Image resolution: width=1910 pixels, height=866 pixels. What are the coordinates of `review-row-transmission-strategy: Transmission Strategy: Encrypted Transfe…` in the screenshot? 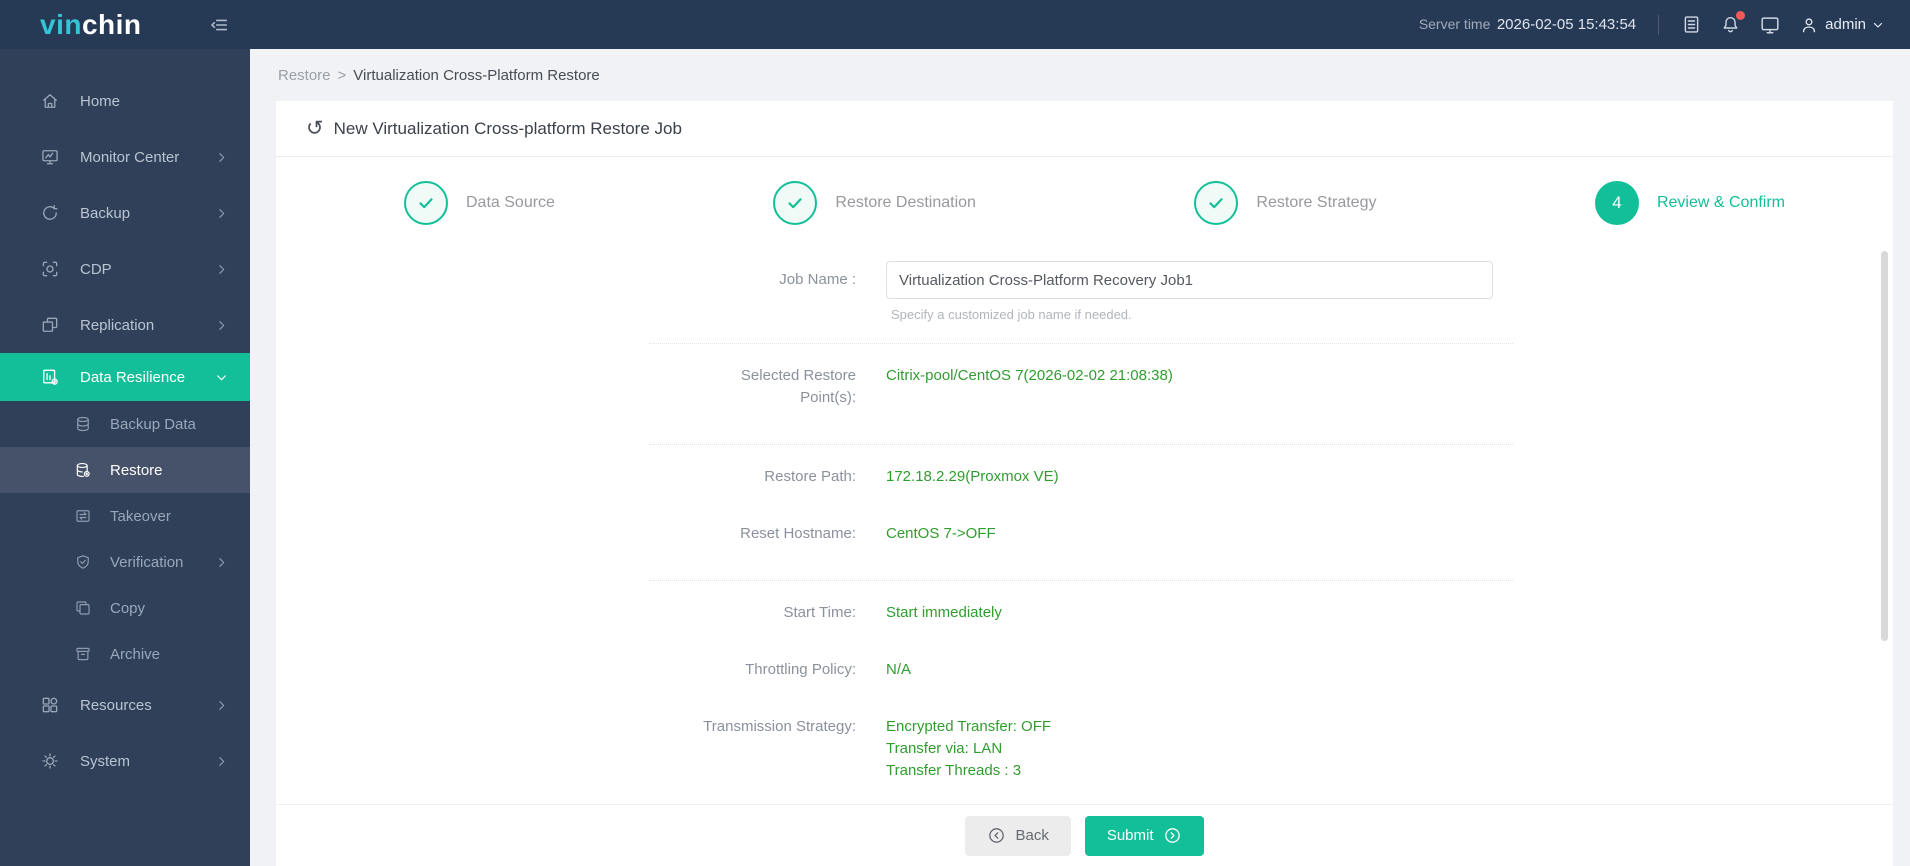 It's located at (1084, 749).